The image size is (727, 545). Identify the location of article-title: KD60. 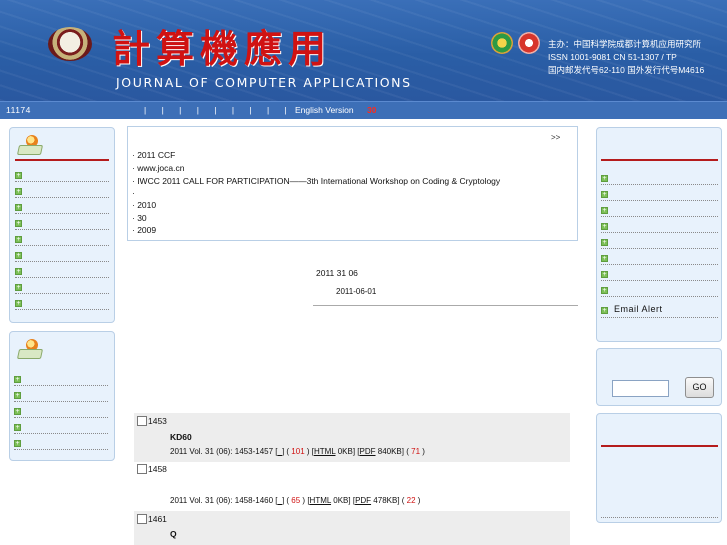
(181, 437).